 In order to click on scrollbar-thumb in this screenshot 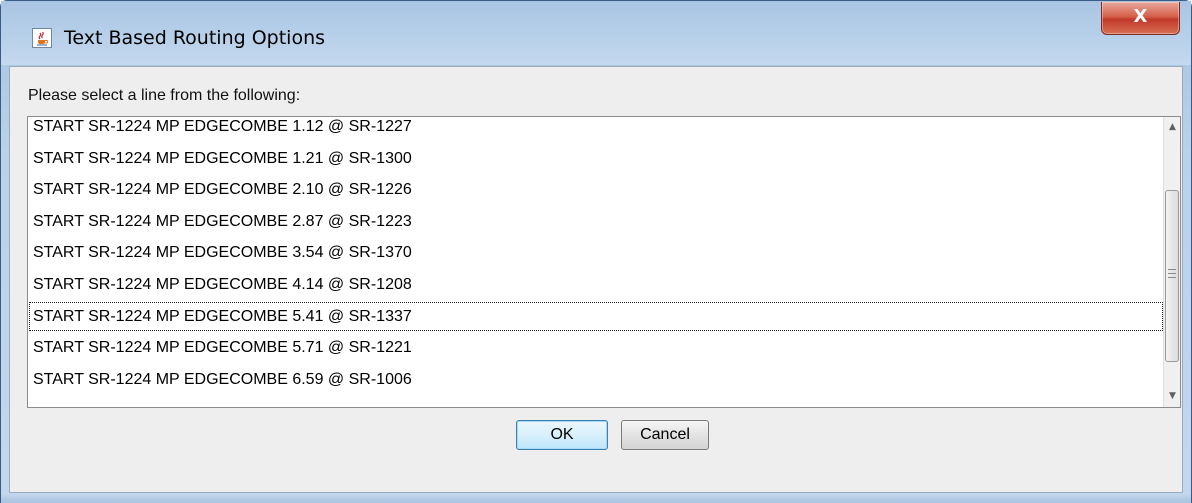, I will do `click(1172, 276)`.